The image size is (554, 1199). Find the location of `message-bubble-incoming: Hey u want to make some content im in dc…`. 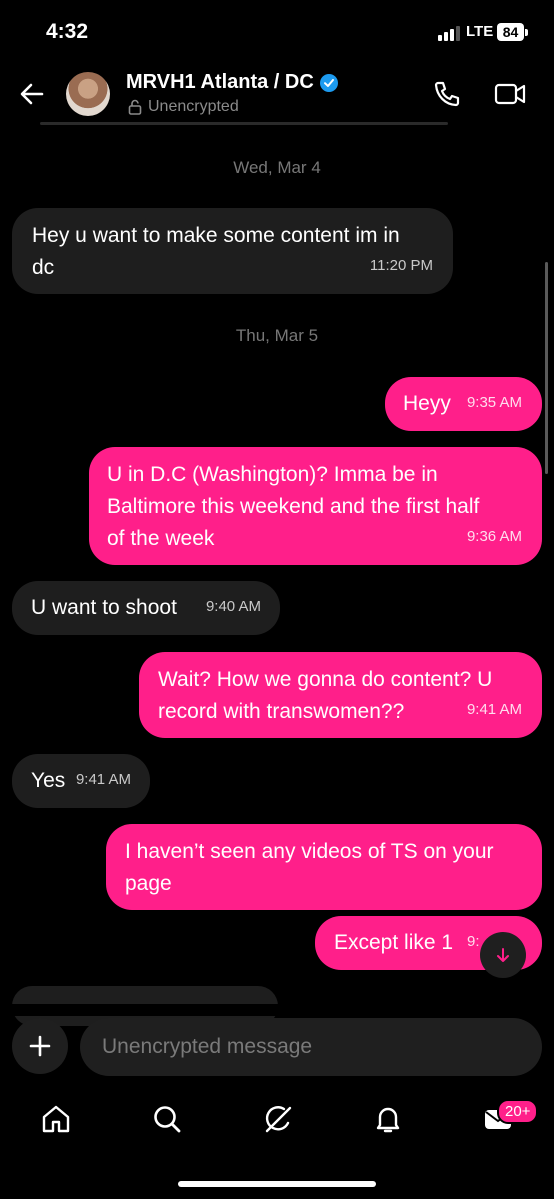

message-bubble-incoming: Hey u want to make some content im in dc… is located at coordinates (232, 251).